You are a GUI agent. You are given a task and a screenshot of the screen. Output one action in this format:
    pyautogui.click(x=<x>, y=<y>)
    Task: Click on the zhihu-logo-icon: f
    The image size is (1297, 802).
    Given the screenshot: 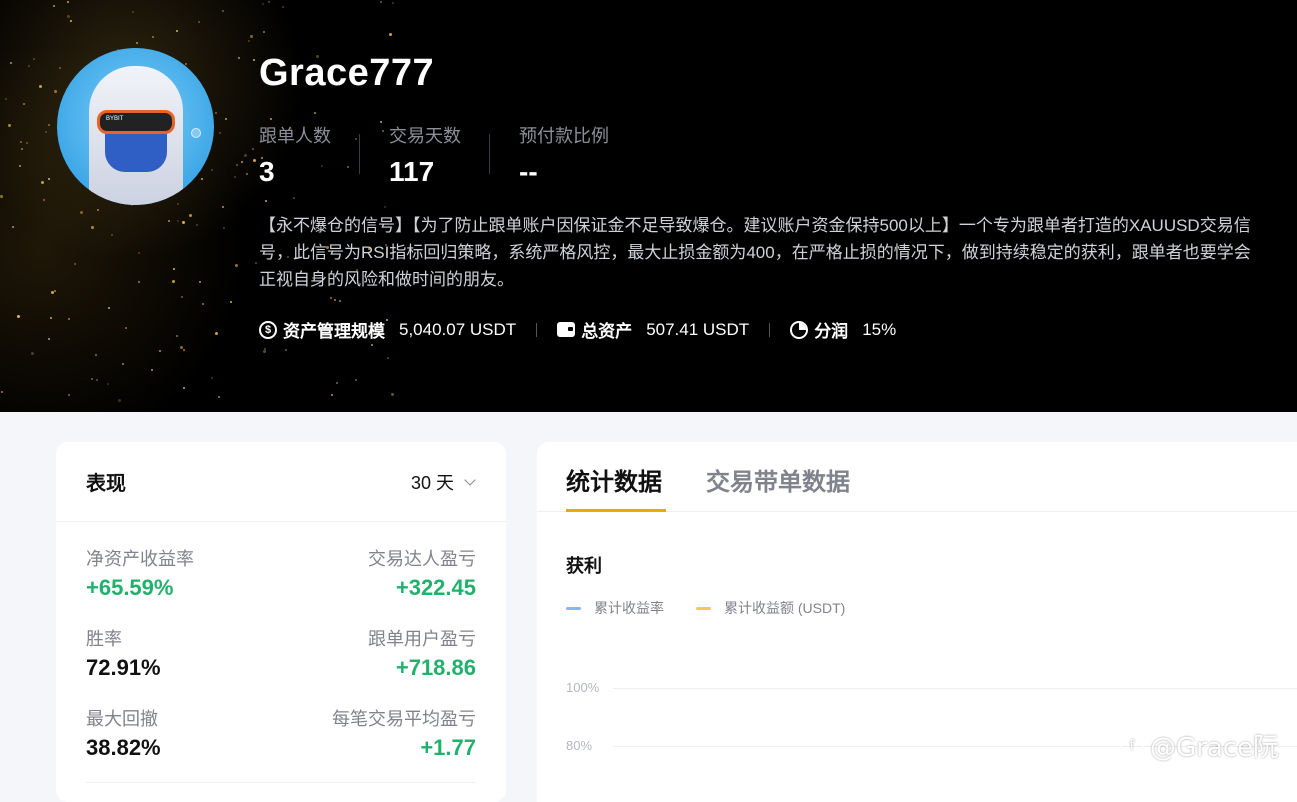 What is the action you would take?
    pyautogui.click(x=1132, y=745)
    